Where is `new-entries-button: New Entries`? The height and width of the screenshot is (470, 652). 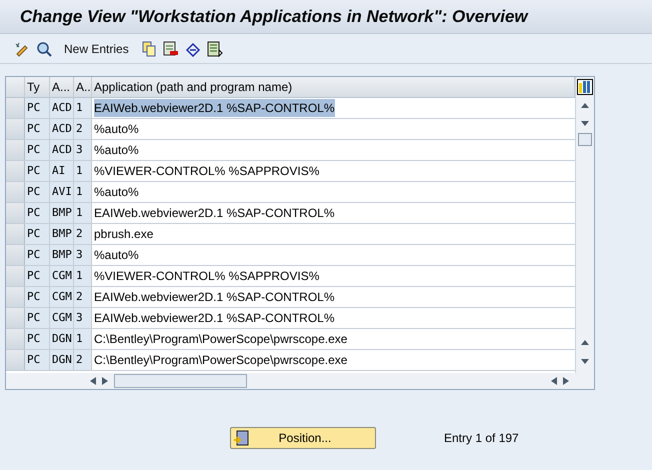
new-entries-button: New Entries is located at coordinates (96, 49).